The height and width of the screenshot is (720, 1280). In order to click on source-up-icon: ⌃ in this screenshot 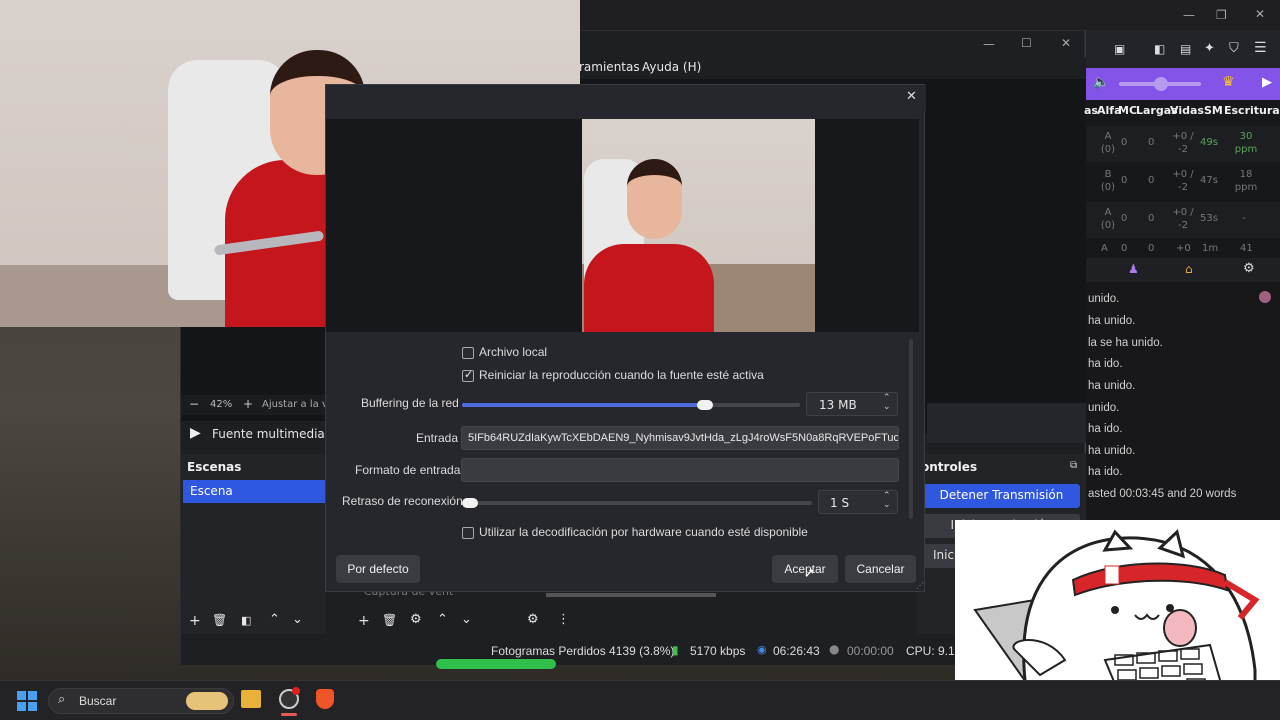, I will do `click(442, 619)`.